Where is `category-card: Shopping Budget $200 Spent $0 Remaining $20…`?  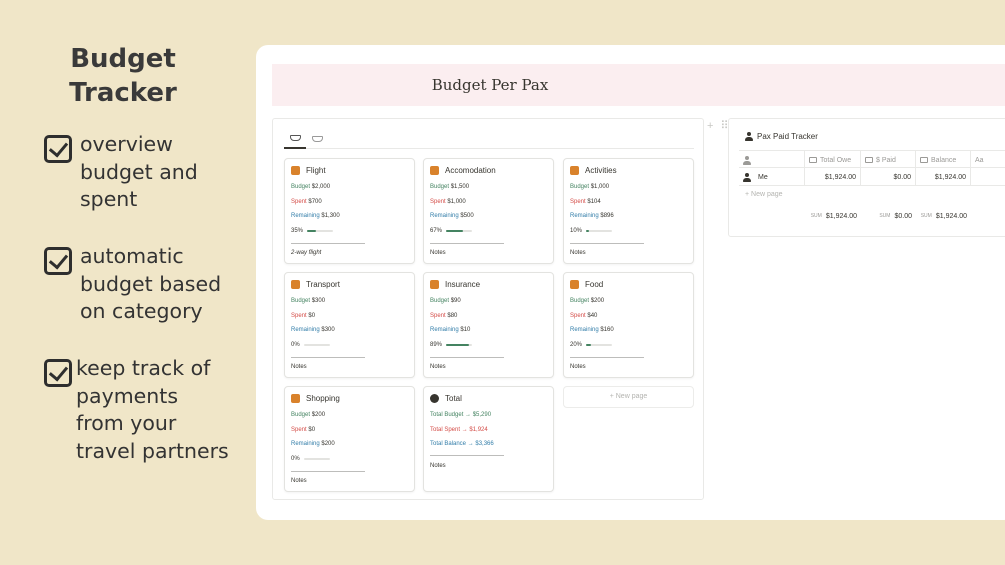 category-card: Shopping Budget $200 Spent $0 Remaining $20… is located at coordinates (349, 439).